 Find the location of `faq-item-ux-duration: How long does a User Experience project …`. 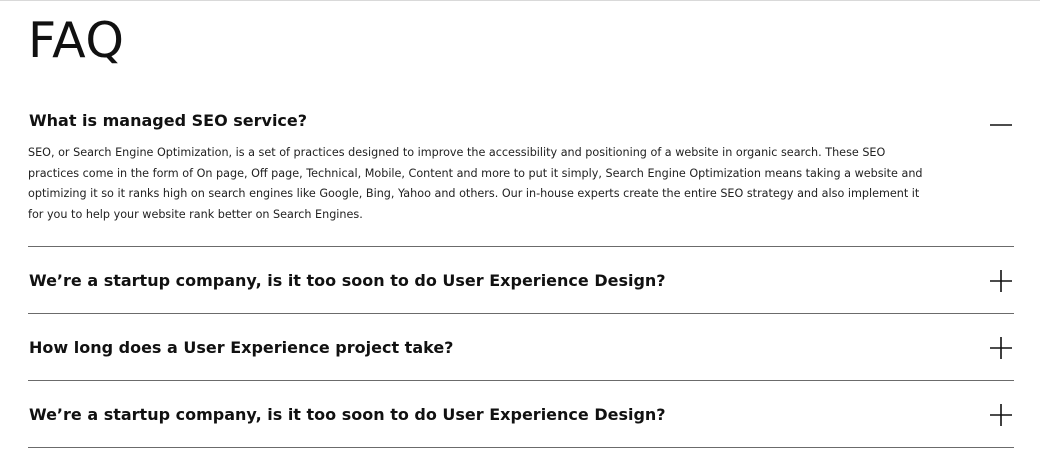

faq-item-ux-duration: How long does a User Experience project … is located at coordinates (521, 347).